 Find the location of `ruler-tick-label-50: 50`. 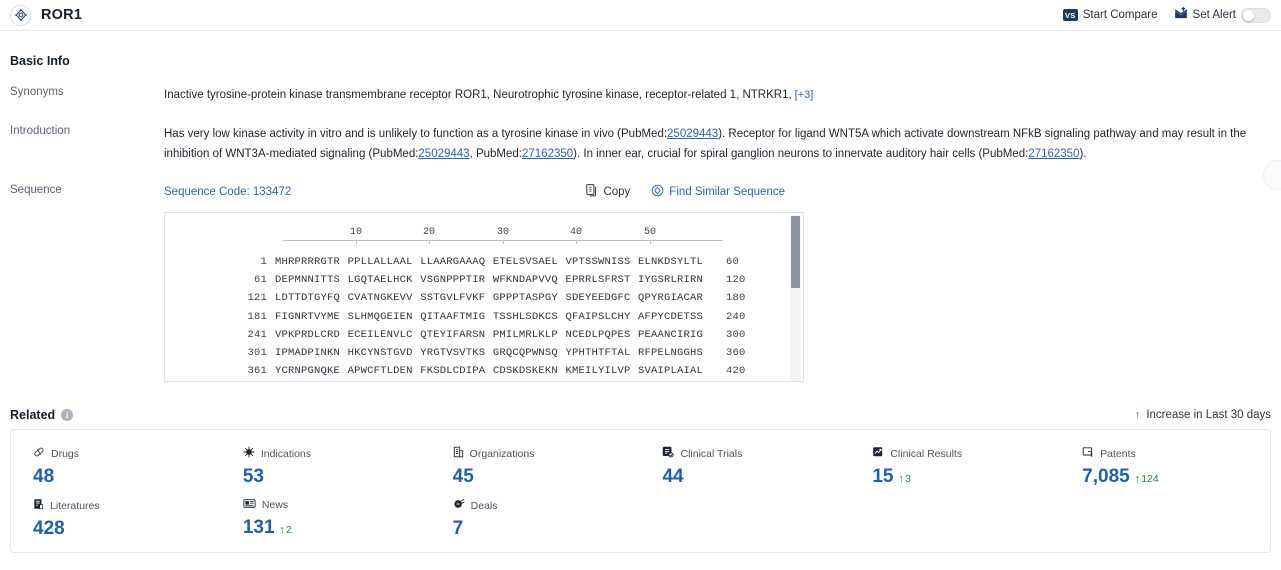

ruler-tick-label-50: 50 is located at coordinates (650, 232).